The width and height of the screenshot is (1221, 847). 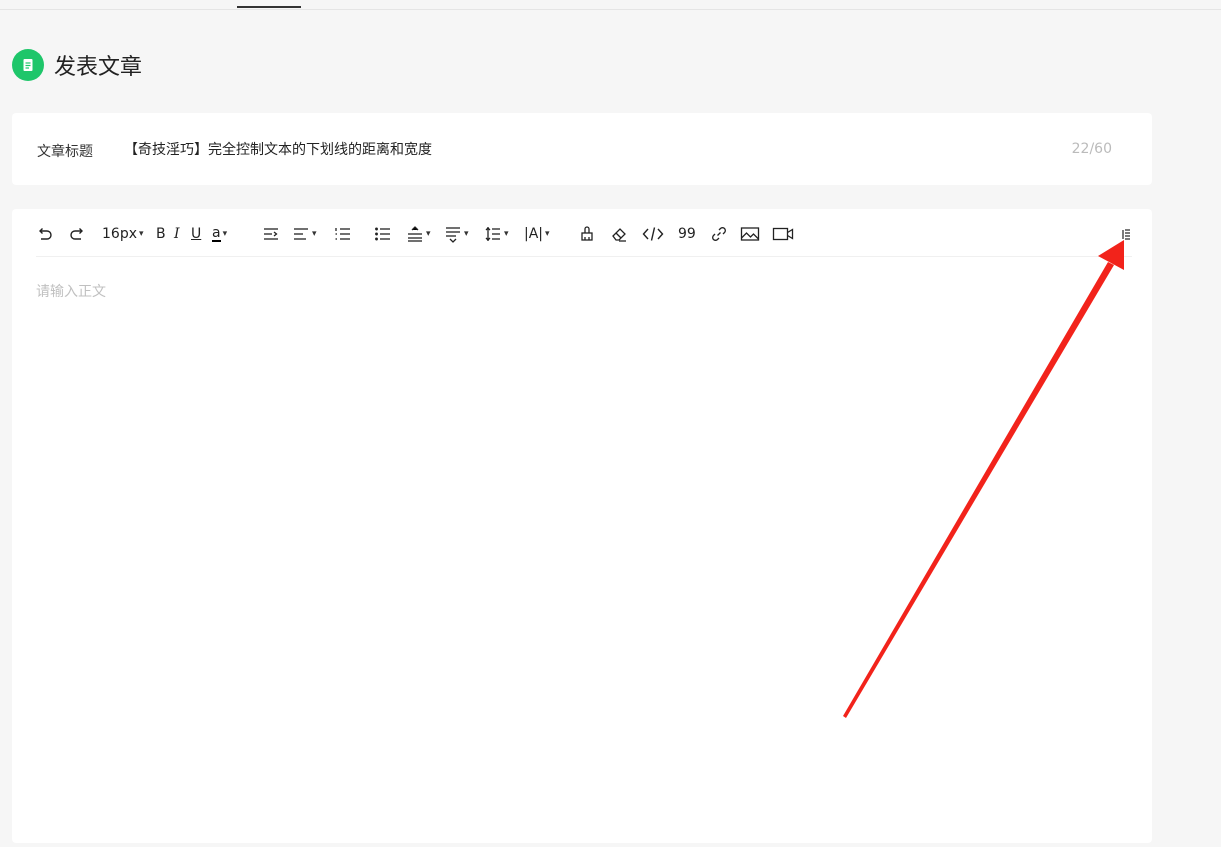 I want to click on clear-format-button, so click(x=619, y=234).